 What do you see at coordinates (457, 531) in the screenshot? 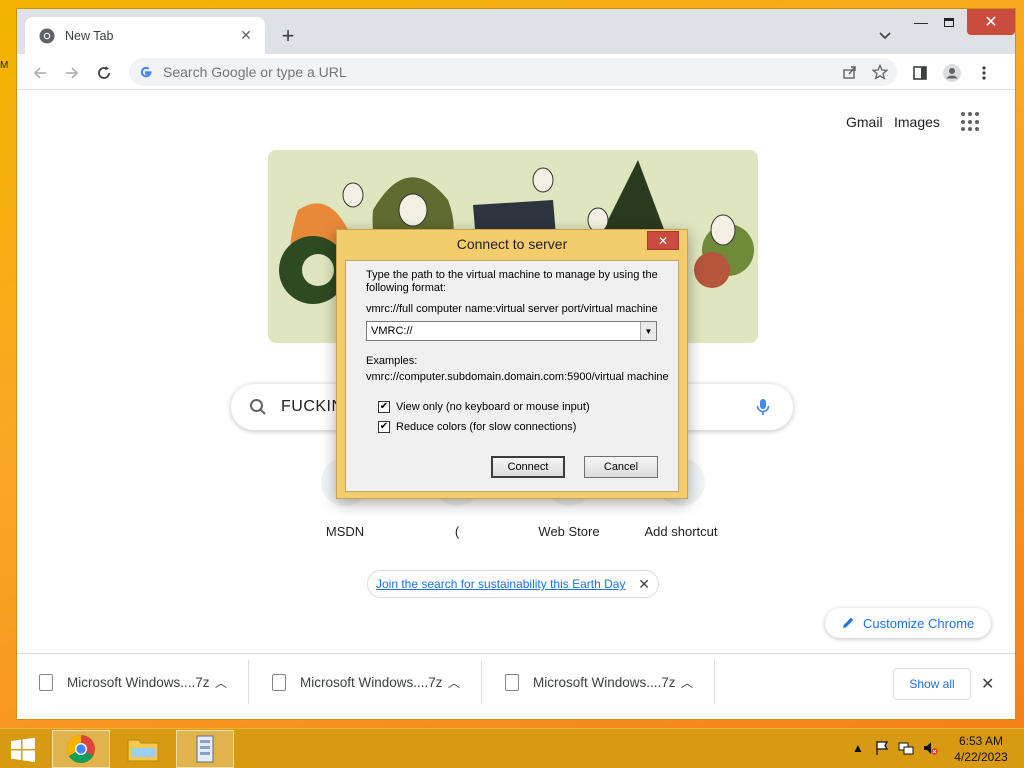
I see `shortcut-label: (` at bounding box center [457, 531].